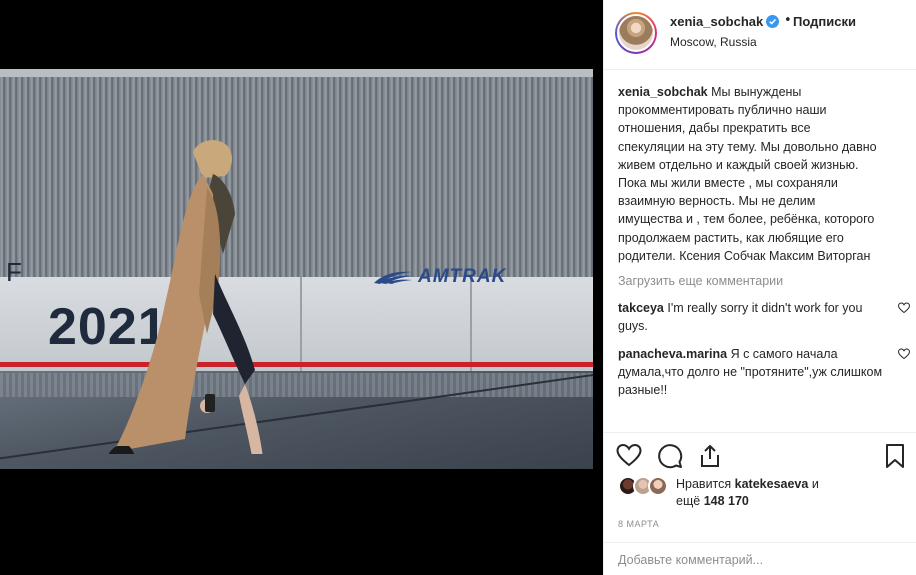 This screenshot has height=575, width=916. I want to click on train-seam, so click(471, 324).